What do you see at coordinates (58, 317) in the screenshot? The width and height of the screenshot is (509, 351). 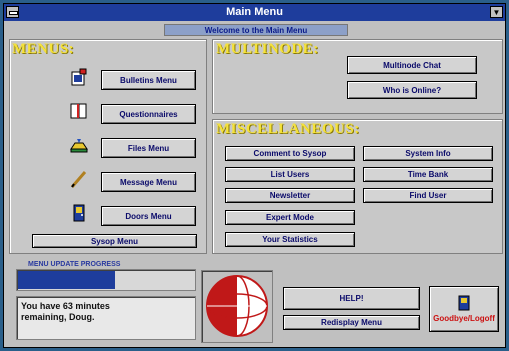 I see `status-line-2: remaining, Doug.` at bounding box center [58, 317].